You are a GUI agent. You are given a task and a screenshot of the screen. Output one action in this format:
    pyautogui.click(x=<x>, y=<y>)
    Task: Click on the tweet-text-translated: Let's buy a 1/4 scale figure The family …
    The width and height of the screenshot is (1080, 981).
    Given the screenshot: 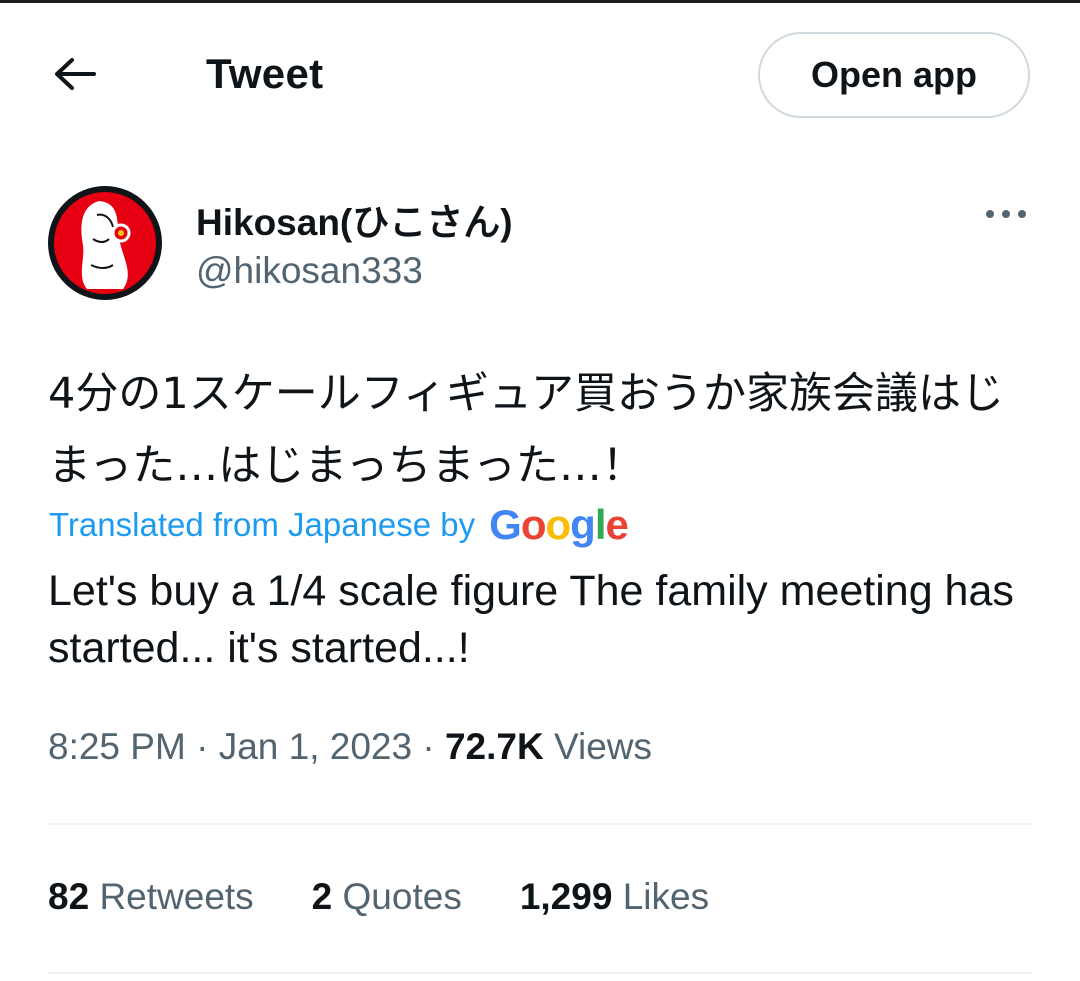 What is the action you would take?
    pyautogui.click(x=531, y=619)
    